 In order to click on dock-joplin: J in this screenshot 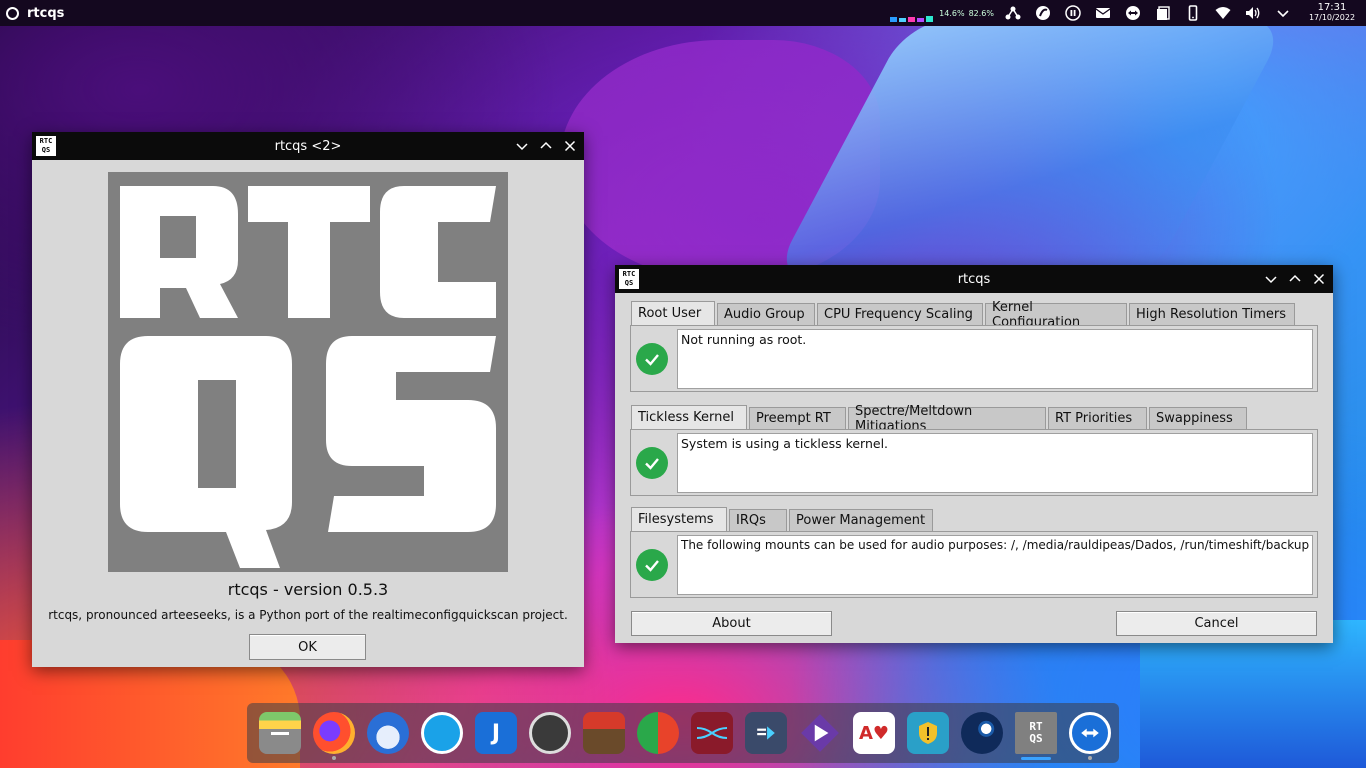, I will do `click(496, 733)`.